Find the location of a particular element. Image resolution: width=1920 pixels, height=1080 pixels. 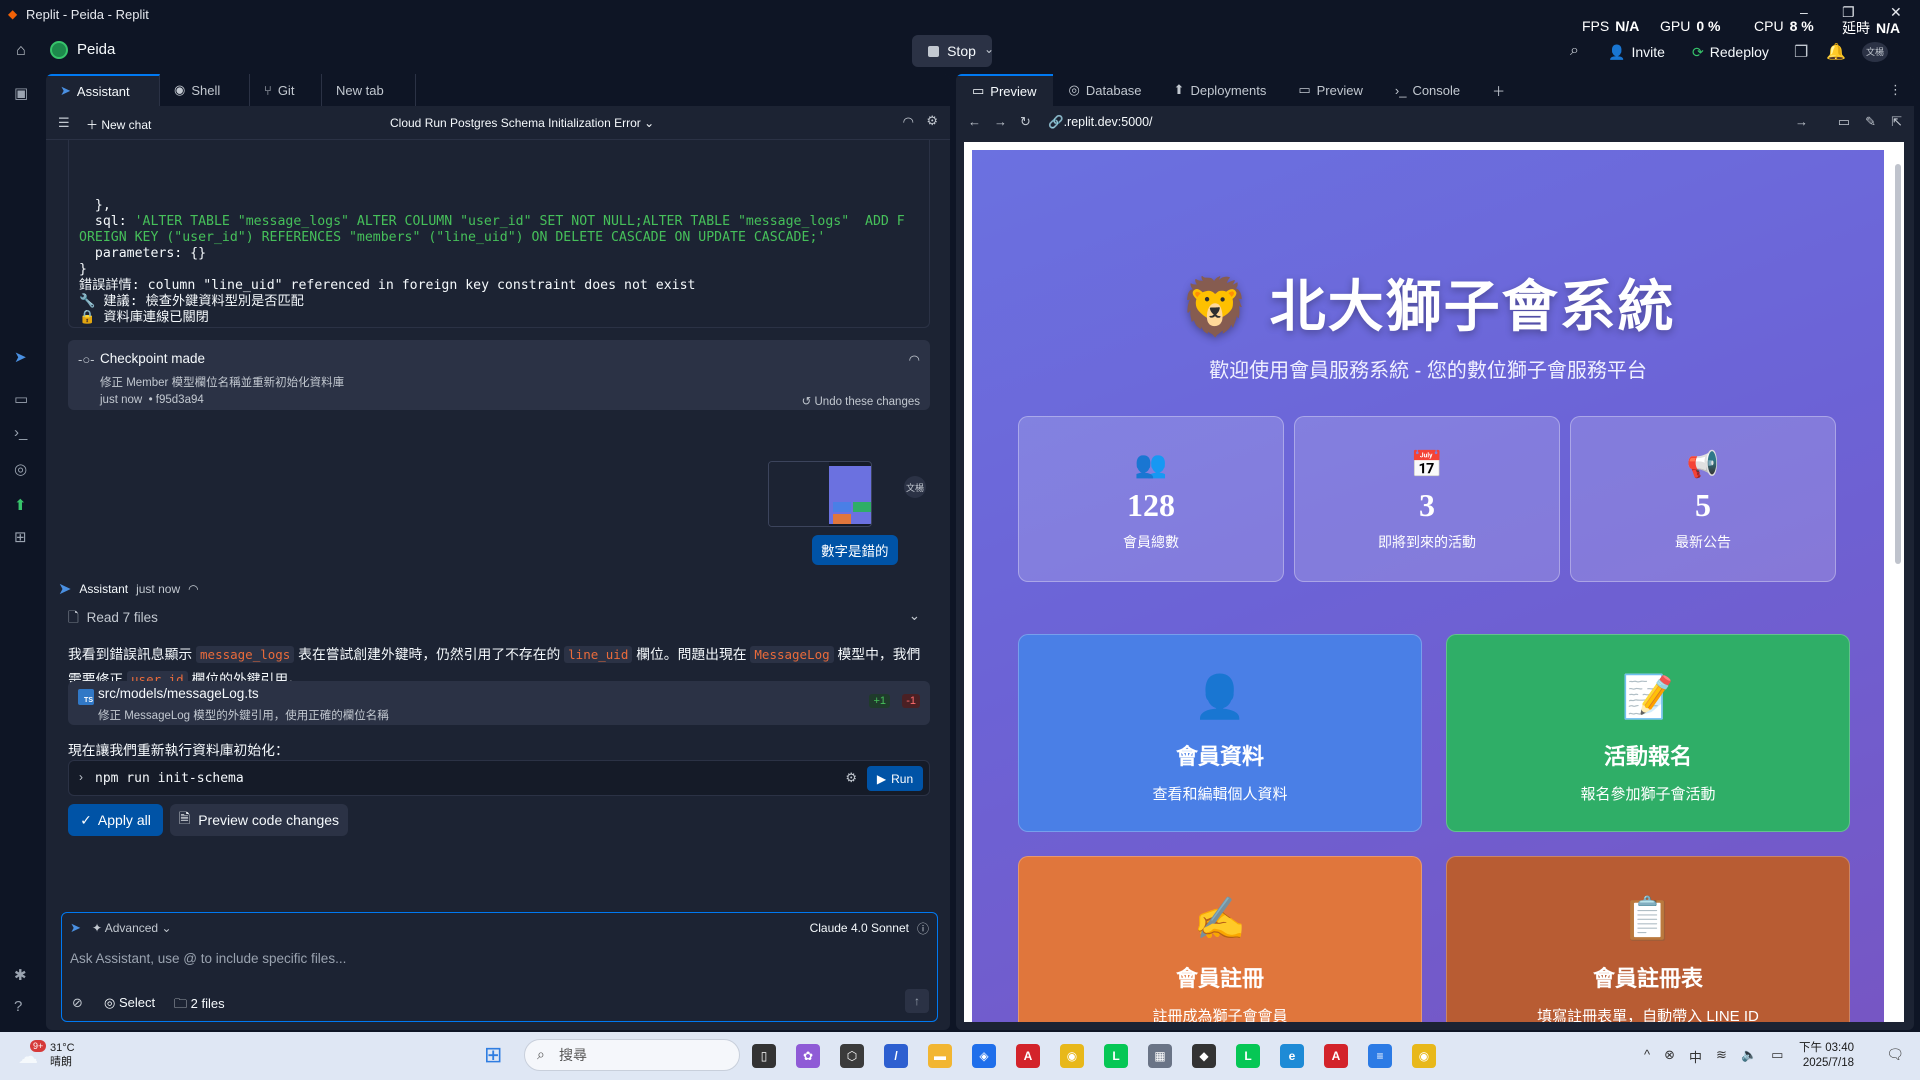

database-icon: ◎ is located at coordinates (20, 469).